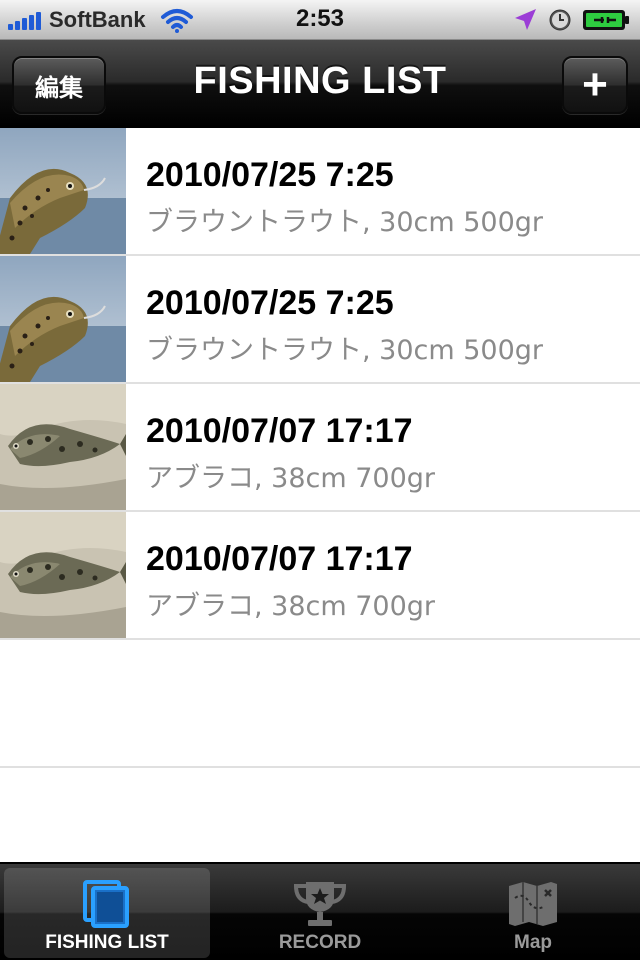 This screenshot has width=640, height=960. I want to click on tab-map: Map, so click(533, 913).